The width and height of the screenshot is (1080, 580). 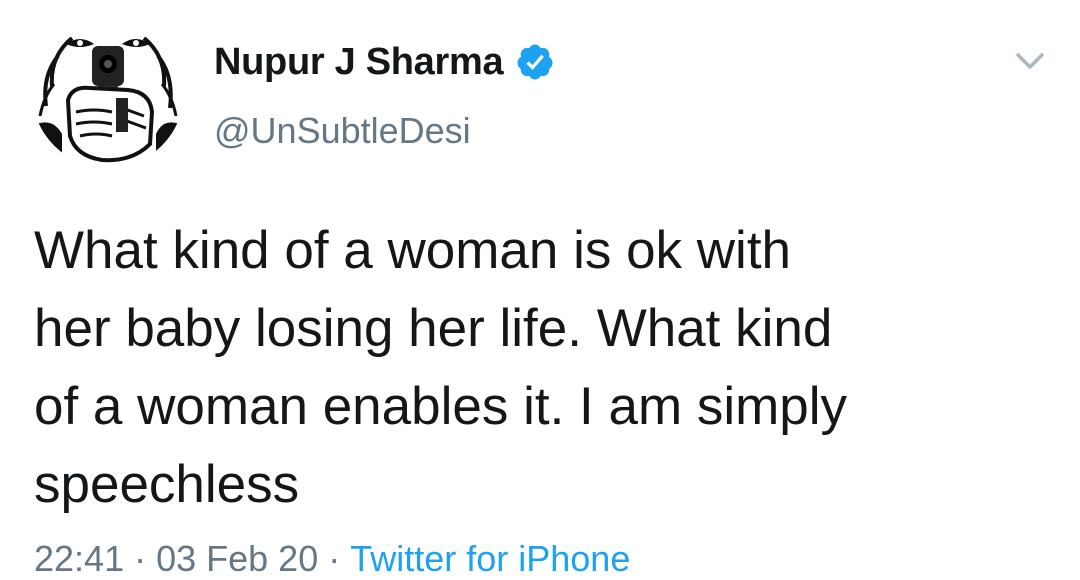 I want to click on tweet-date: 03 Feb 20, so click(x=237, y=558).